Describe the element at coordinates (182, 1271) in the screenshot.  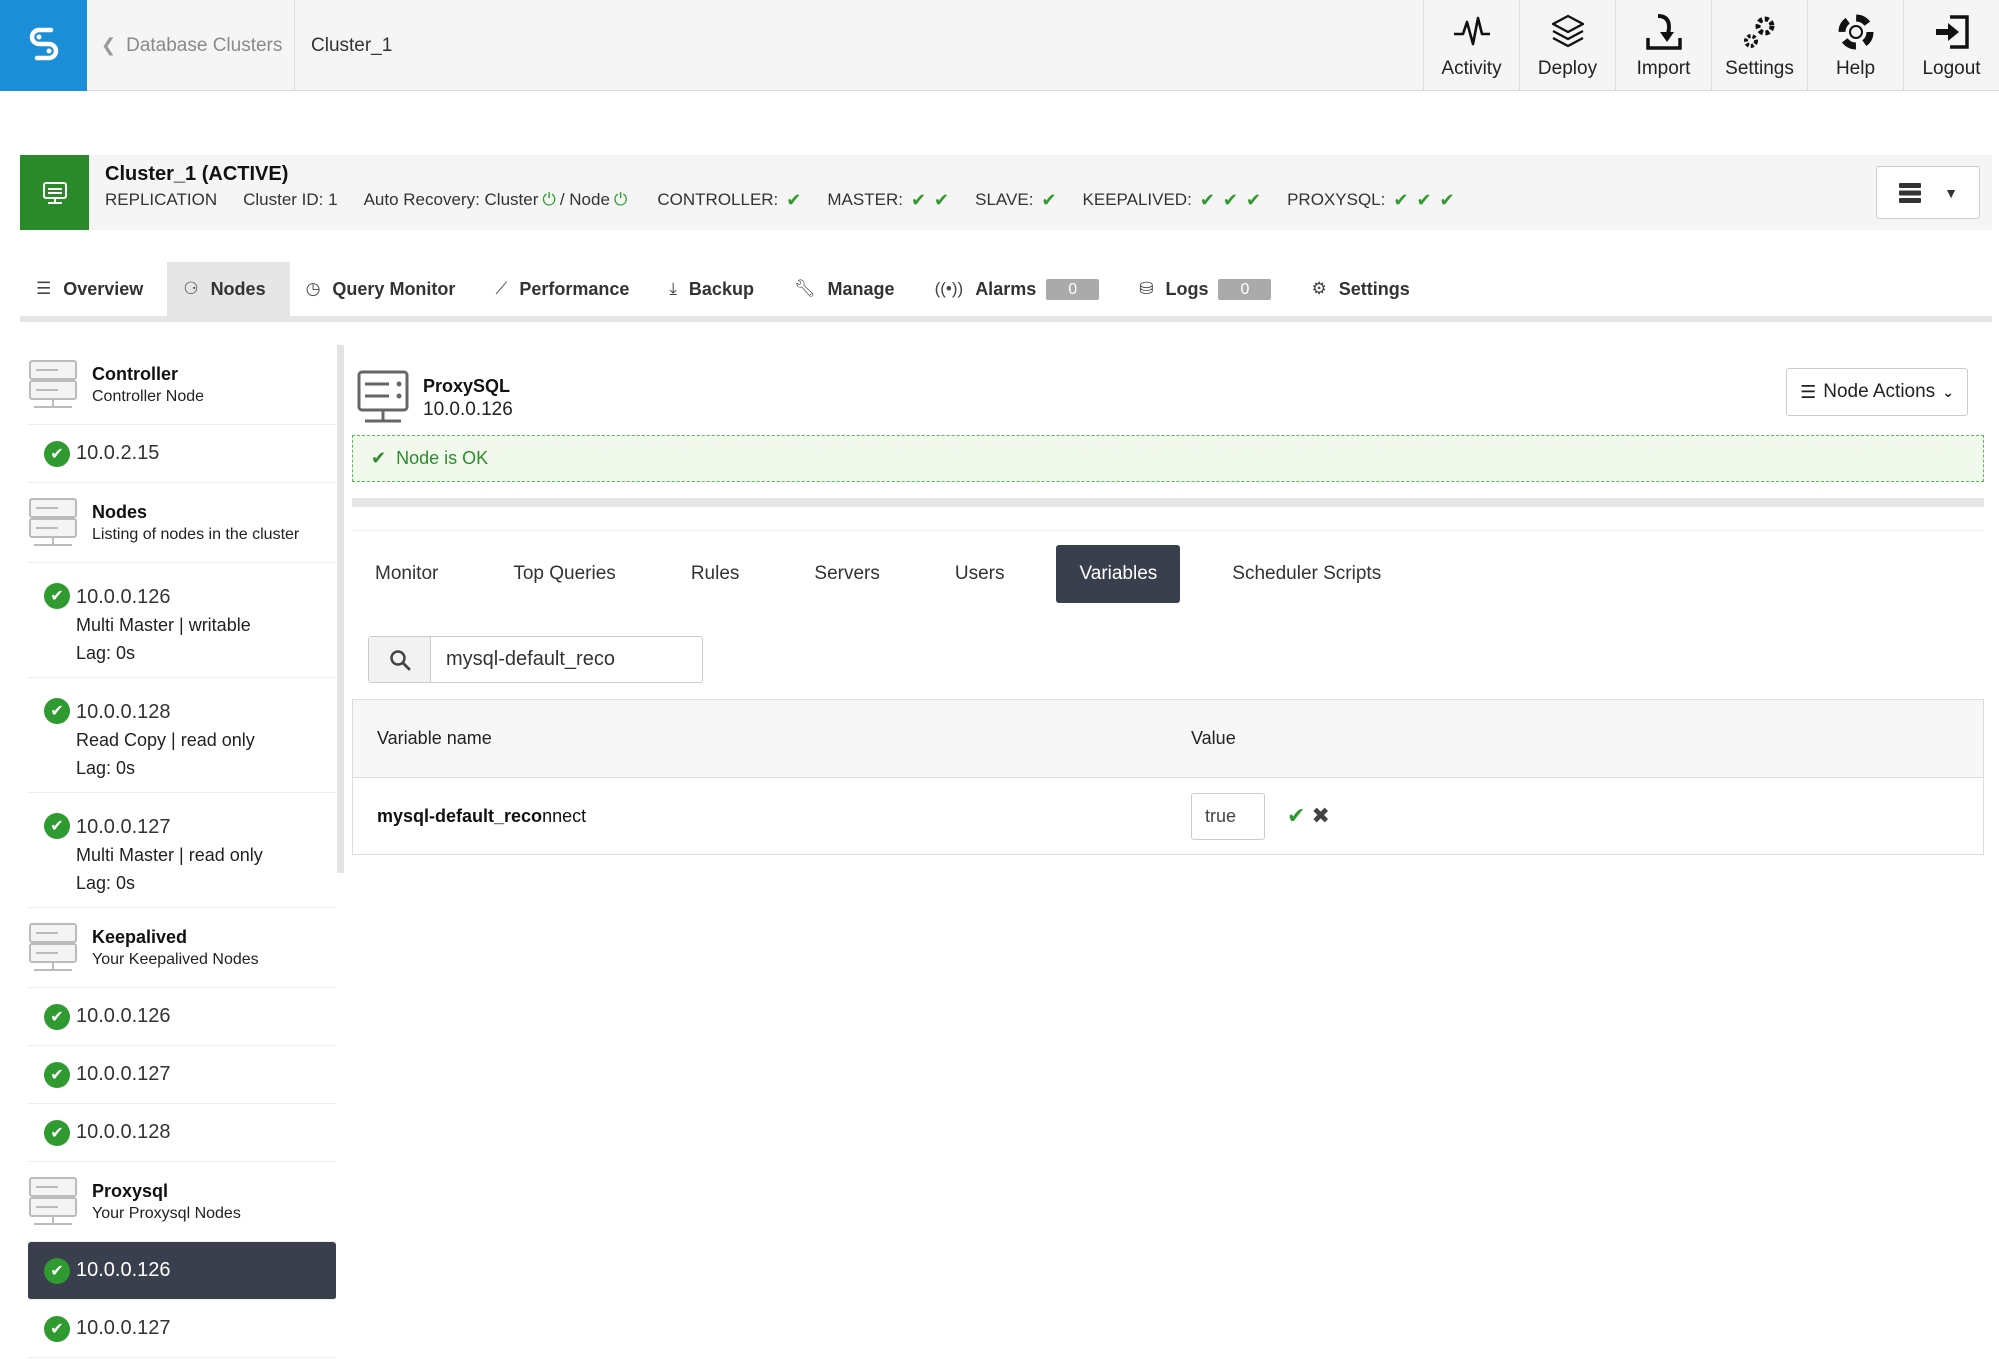
I see `sidebar-node-item-selected: ✔ 10.0.0.126` at that location.